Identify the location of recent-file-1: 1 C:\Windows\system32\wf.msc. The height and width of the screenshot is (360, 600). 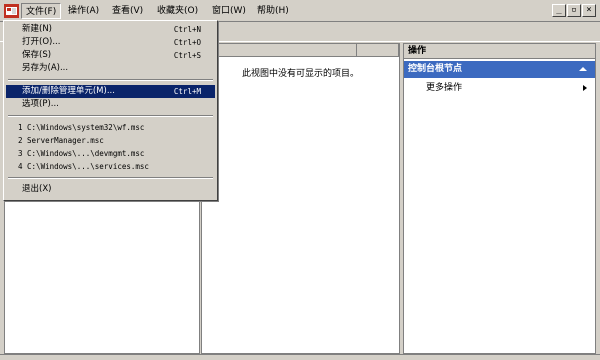
(110, 127).